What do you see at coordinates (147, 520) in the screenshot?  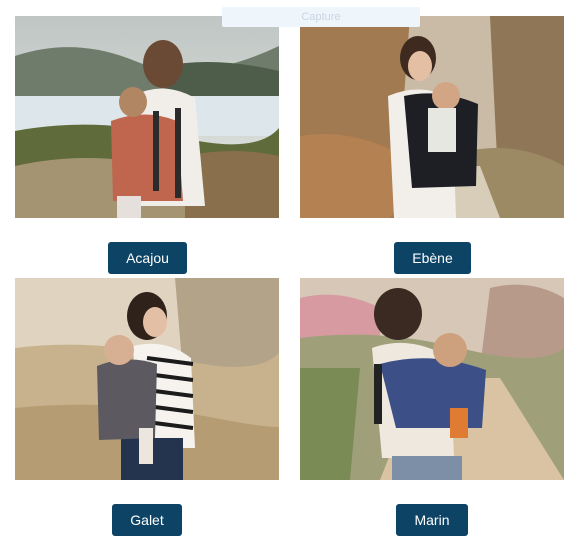 I see `galet-button: Galet` at bounding box center [147, 520].